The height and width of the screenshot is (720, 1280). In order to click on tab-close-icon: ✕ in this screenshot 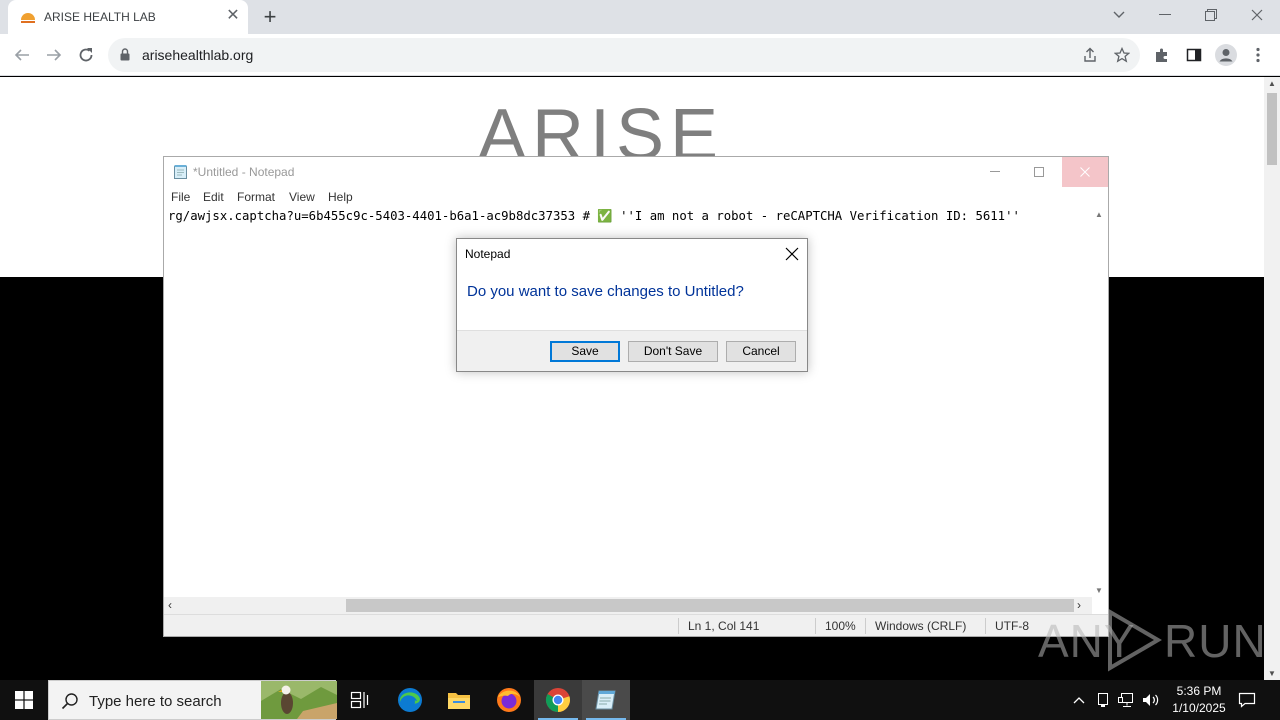, I will do `click(233, 16)`.